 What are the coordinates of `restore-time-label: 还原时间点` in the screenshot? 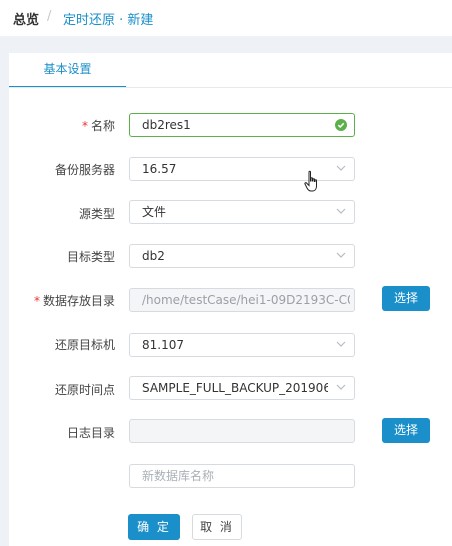 It's located at (84, 390).